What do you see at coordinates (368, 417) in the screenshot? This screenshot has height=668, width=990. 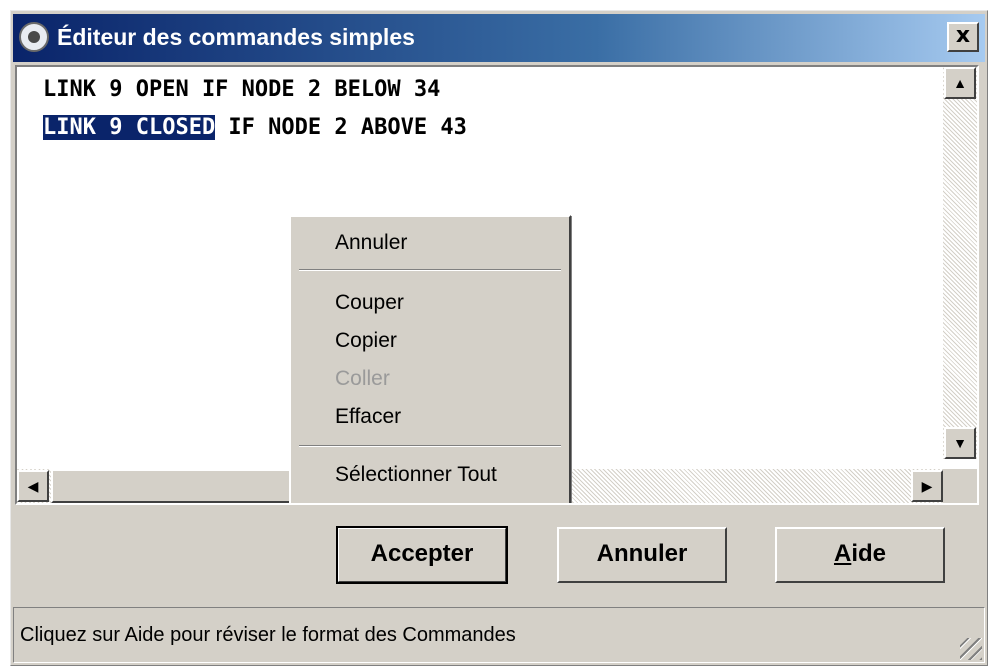 I see `menu-item-delete: Effacer` at bounding box center [368, 417].